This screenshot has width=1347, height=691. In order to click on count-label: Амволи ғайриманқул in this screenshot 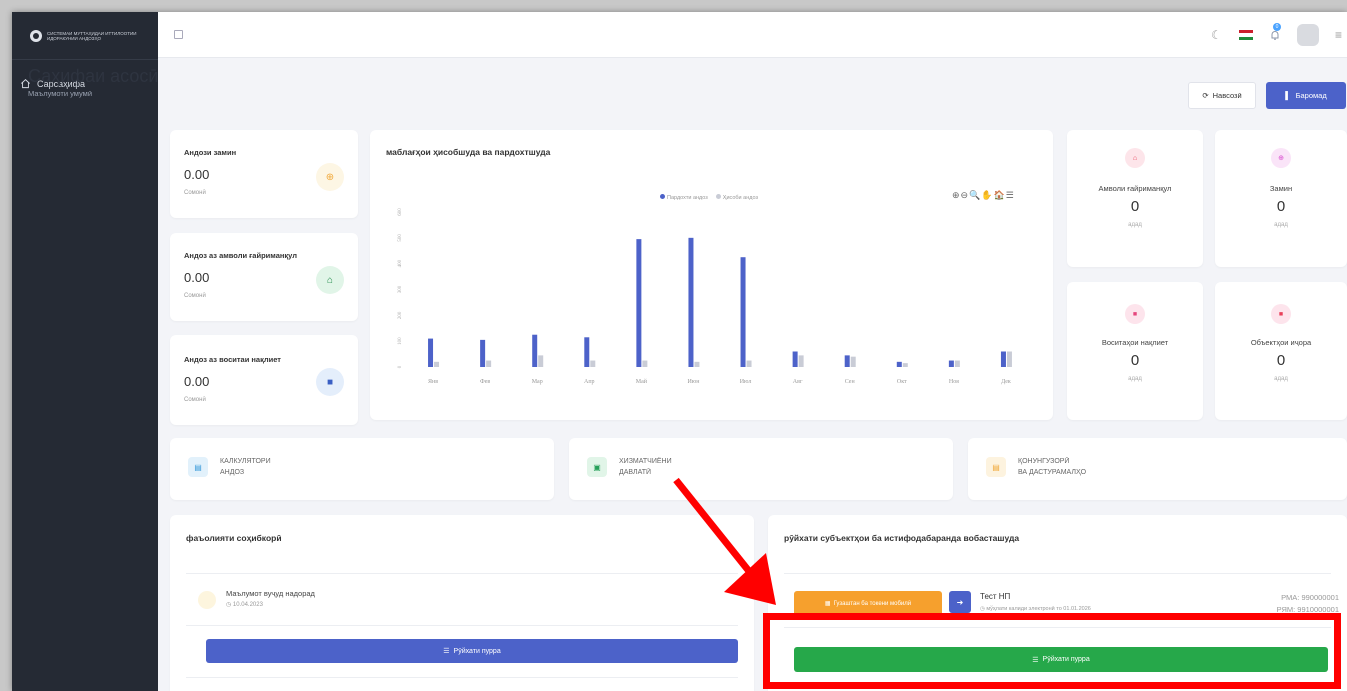, I will do `click(1135, 188)`.